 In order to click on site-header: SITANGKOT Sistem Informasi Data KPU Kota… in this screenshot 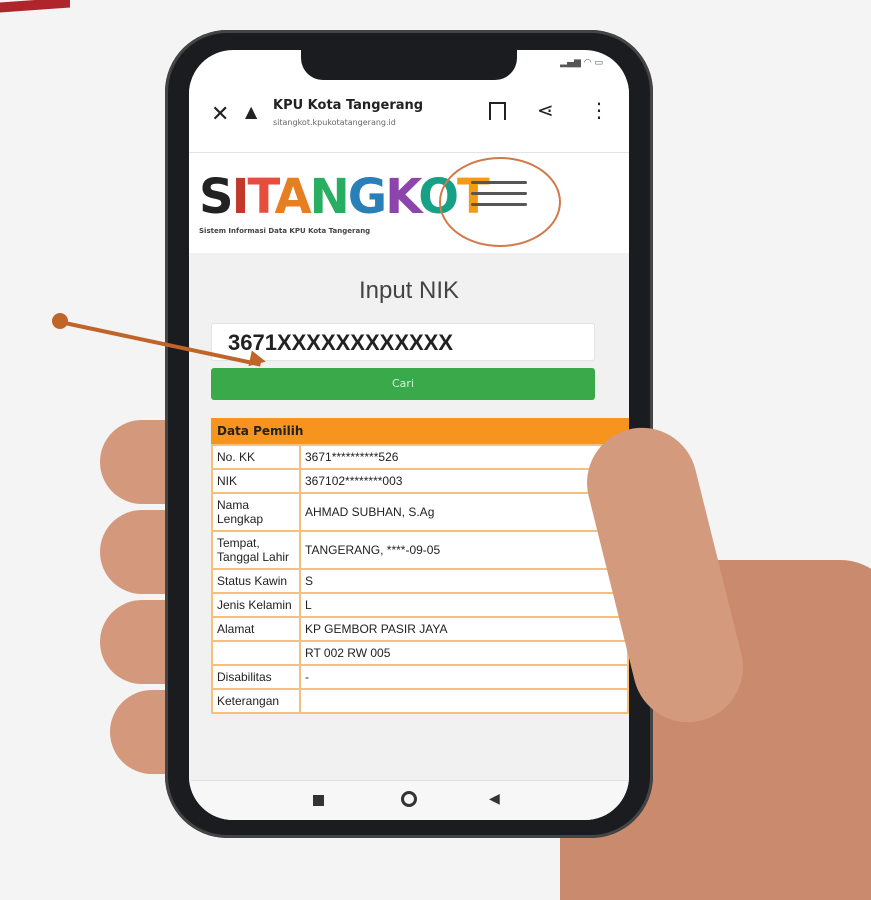, I will do `click(409, 203)`.